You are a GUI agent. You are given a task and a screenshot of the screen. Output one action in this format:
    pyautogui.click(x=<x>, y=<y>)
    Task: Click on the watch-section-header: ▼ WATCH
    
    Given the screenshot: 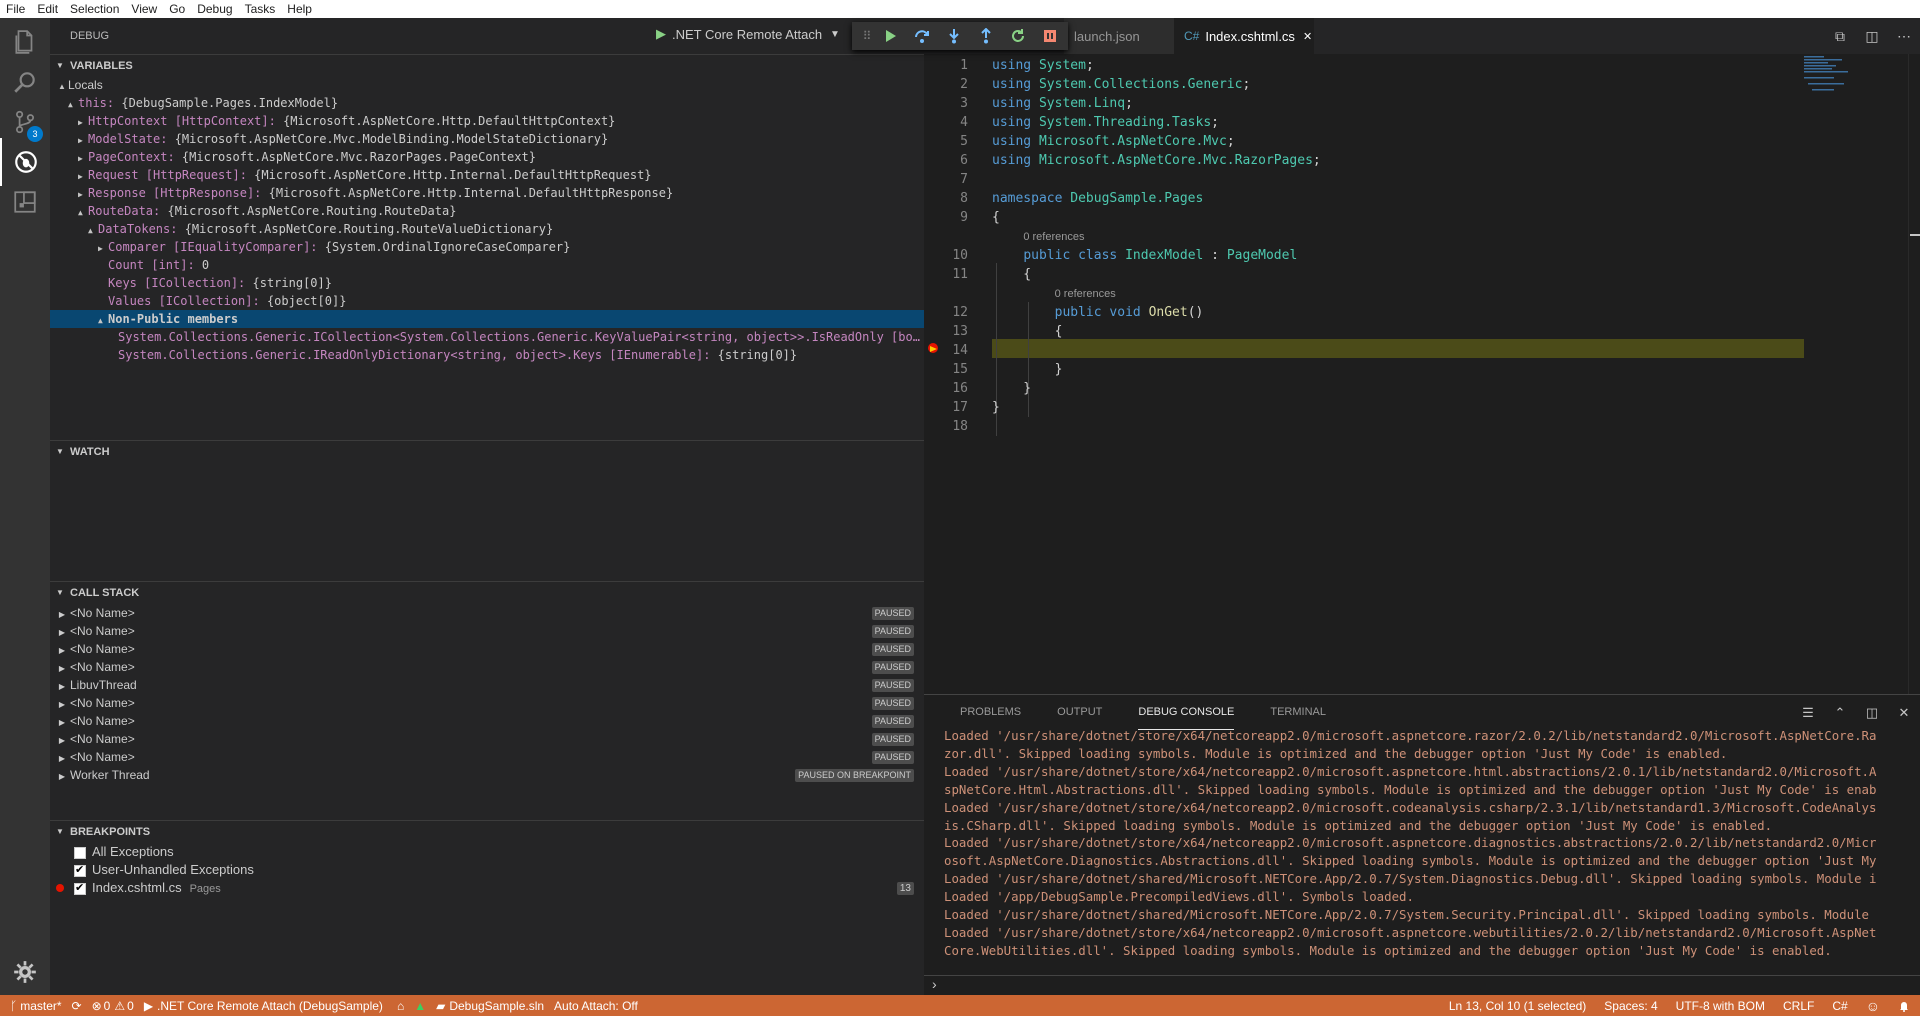 What is the action you would take?
    pyautogui.click(x=487, y=451)
    